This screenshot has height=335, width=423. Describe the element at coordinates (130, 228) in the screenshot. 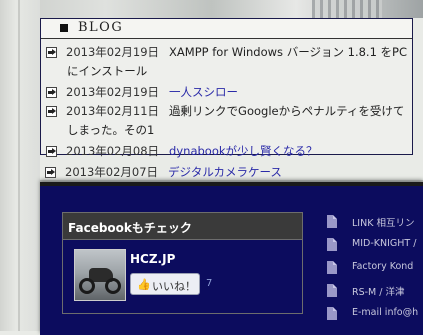

I see `facebook-widget-title: Facebookもチェック` at that location.